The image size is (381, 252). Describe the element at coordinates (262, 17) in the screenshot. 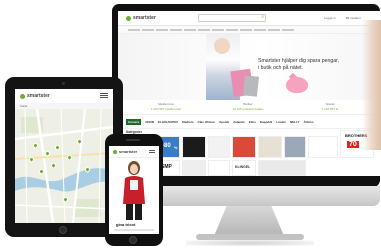

I see `search-icon: ⌕` at that location.